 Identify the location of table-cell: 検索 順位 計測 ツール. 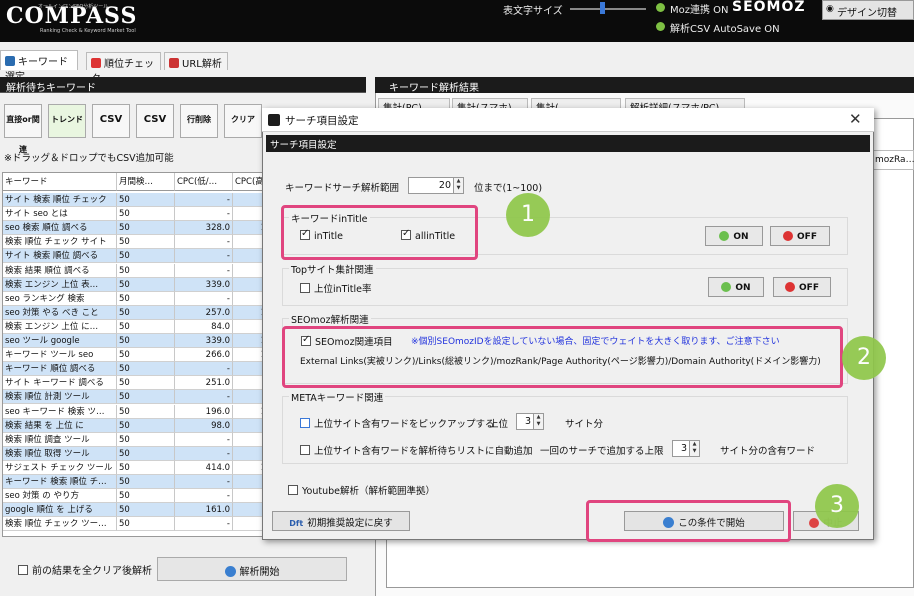
(60, 397).